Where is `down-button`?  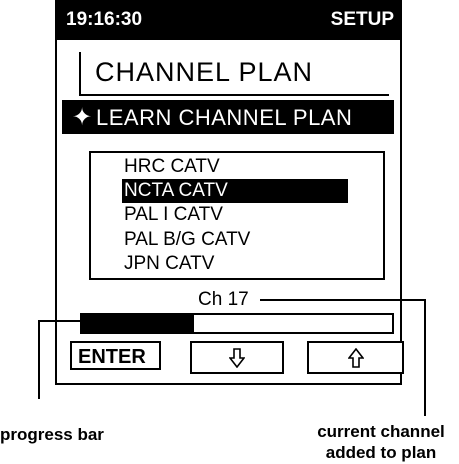 down-button is located at coordinates (237, 357).